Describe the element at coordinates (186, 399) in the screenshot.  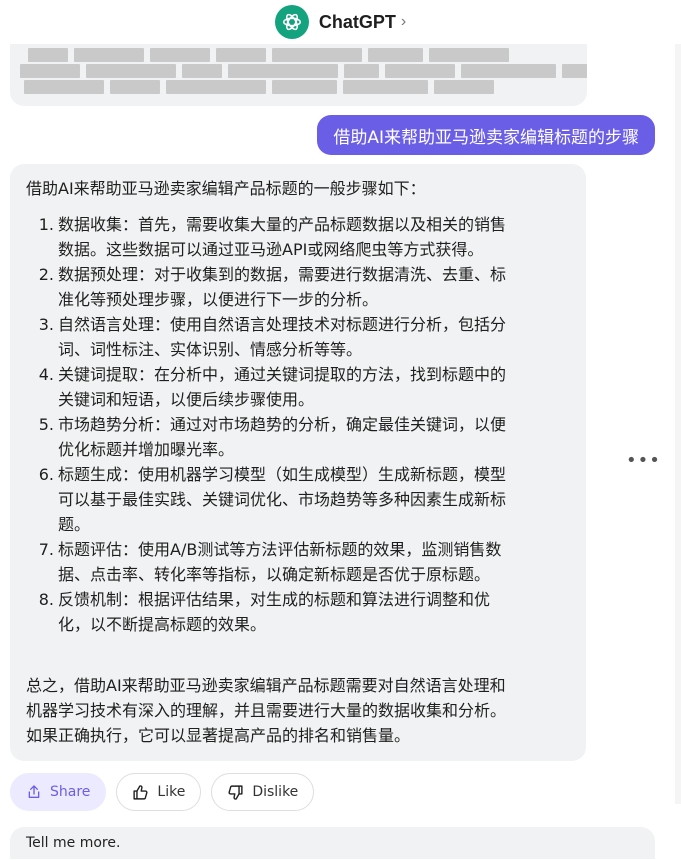
I see `step-text-line: 关键词和短语，以便后续步骤使用。` at that location.